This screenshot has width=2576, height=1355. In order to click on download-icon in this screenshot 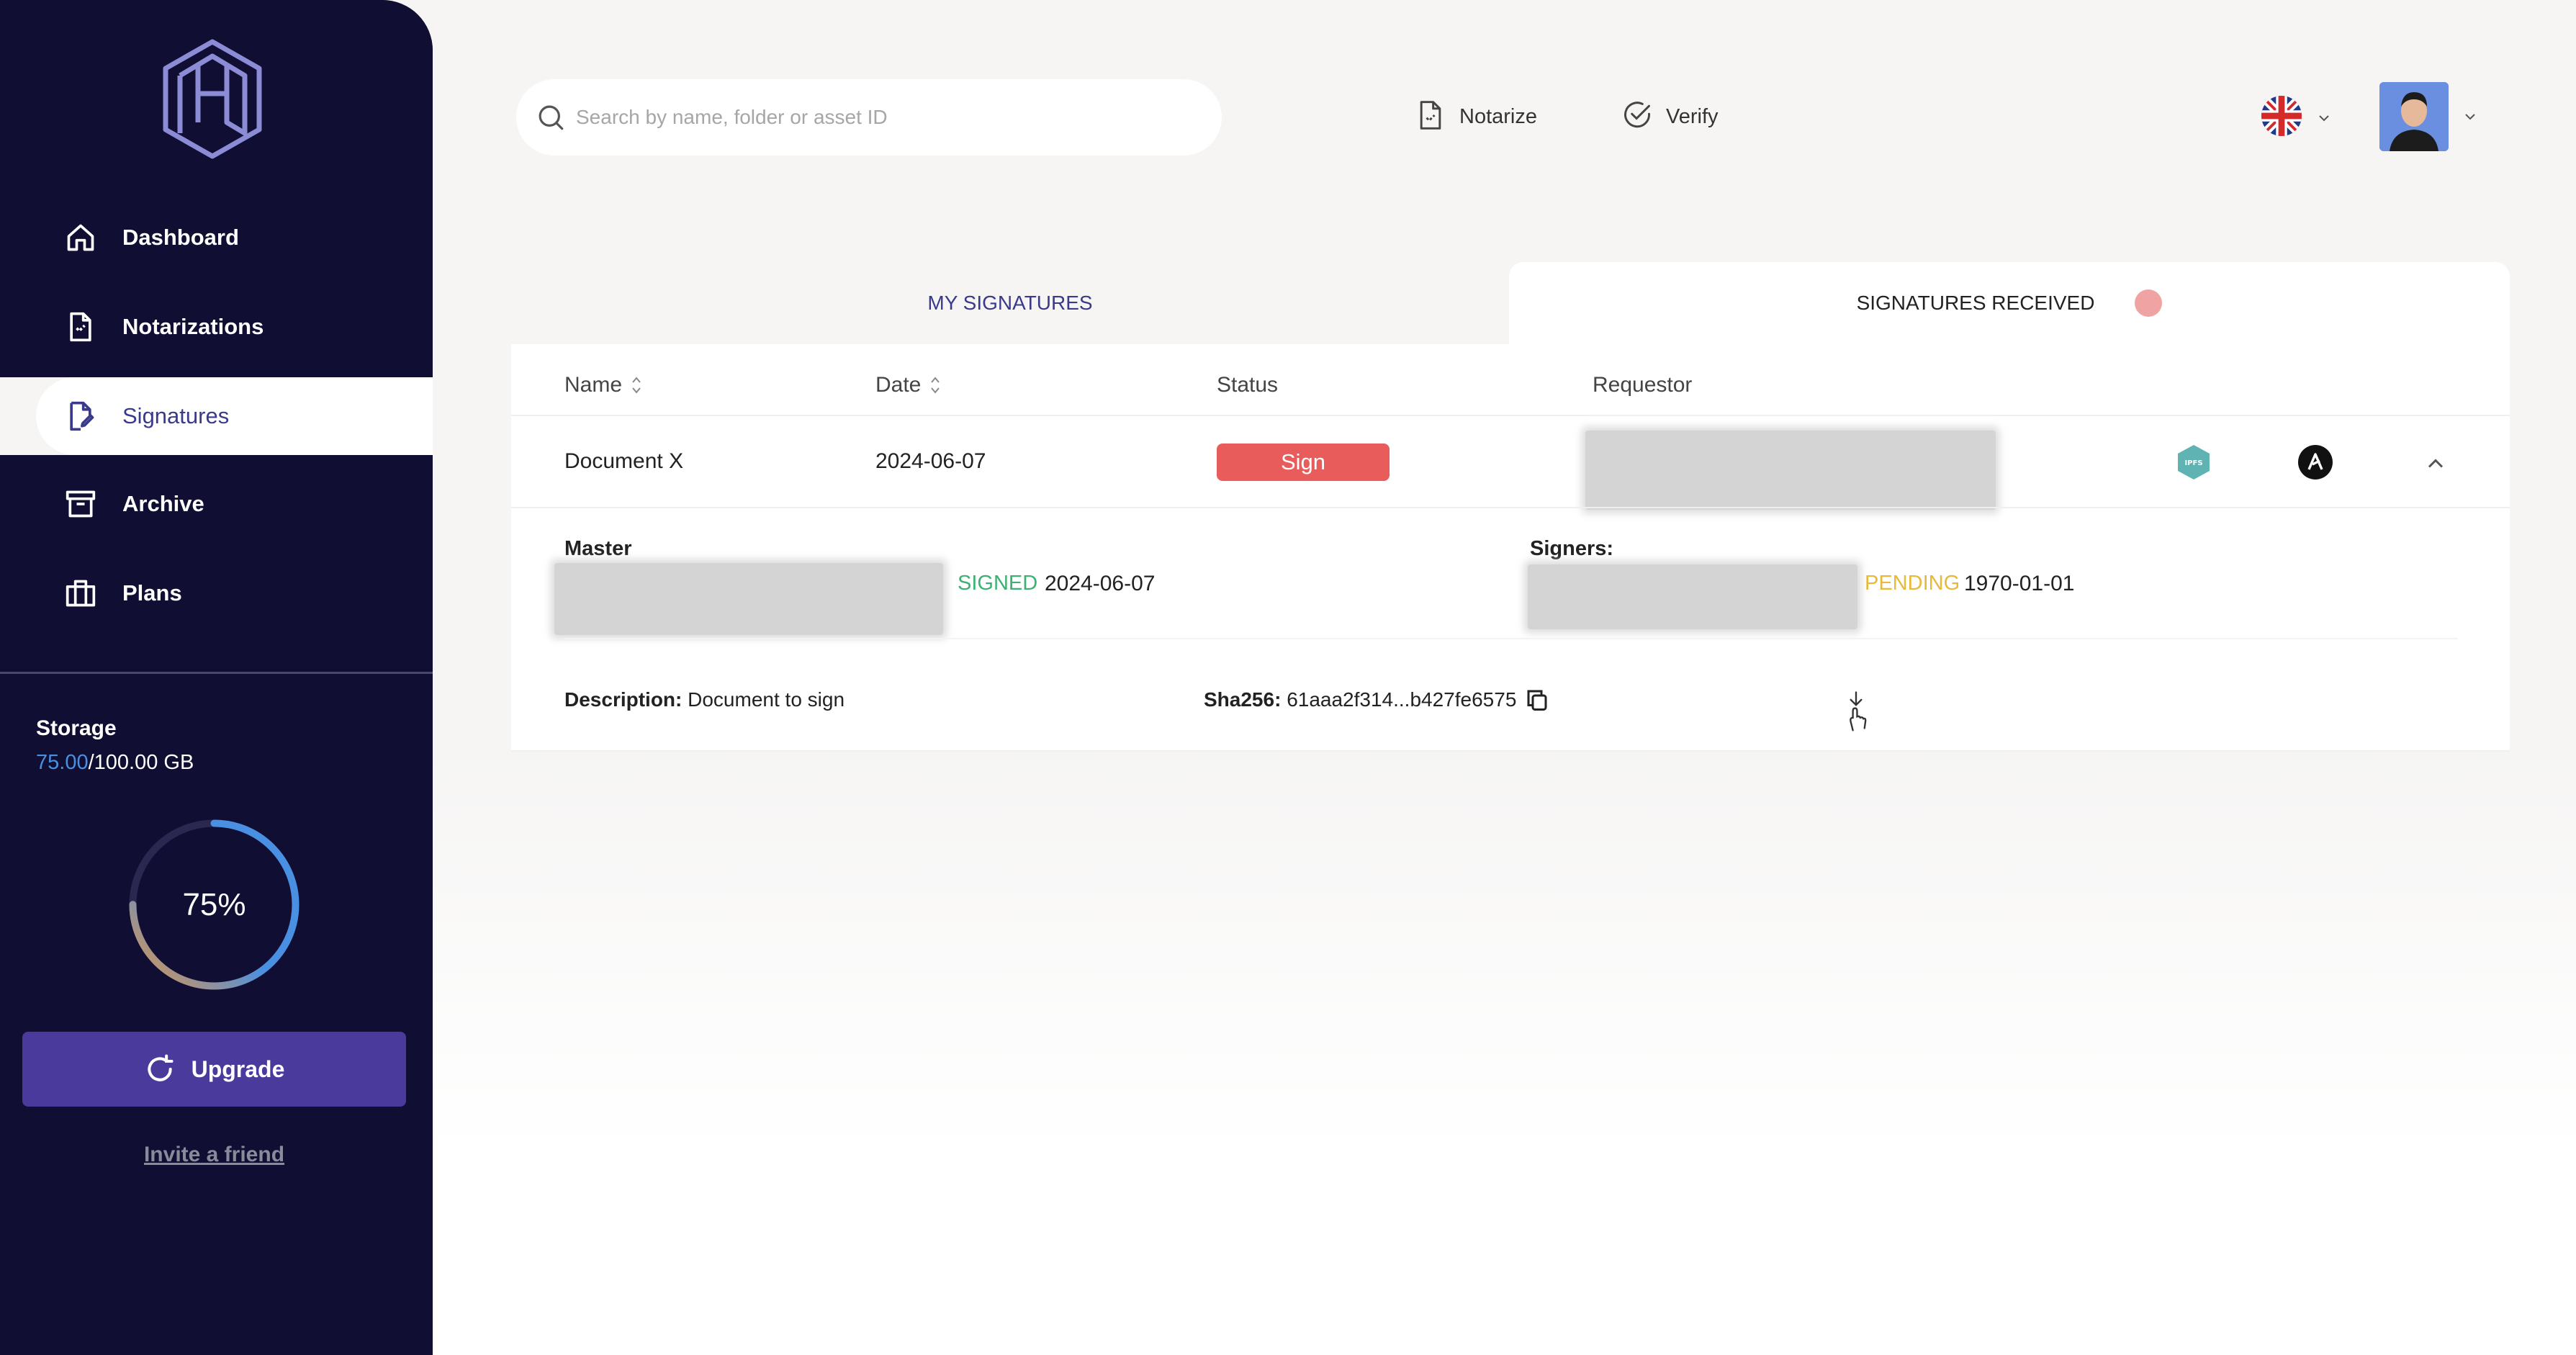, I will do `click(1856, 713)`.